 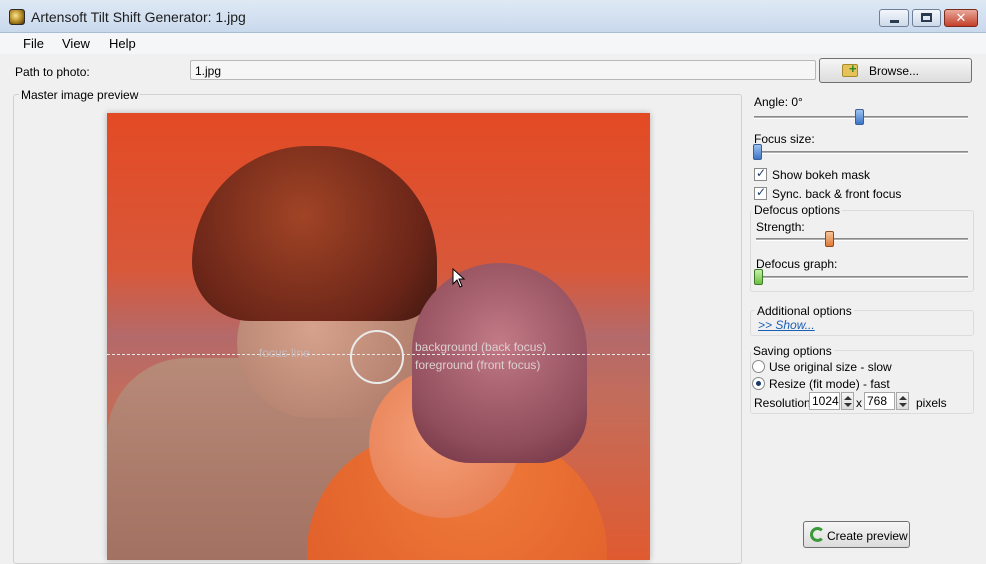 What do you see at coordinates (804, 311) in the screenshot?
I see `additional-caption: Additional options` at bounding box center [804, 311].